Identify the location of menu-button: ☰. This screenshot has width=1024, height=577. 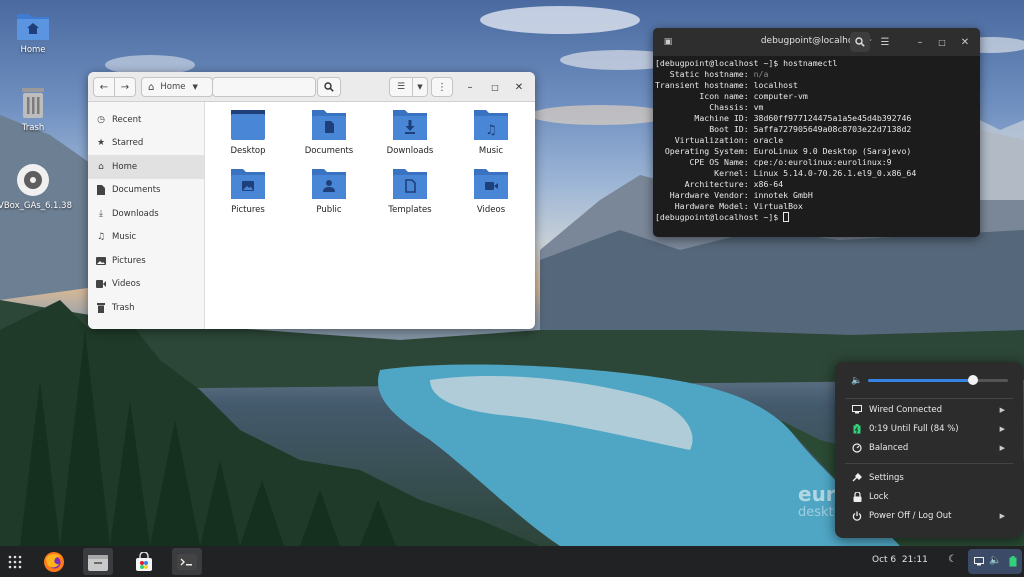
(885, 42).